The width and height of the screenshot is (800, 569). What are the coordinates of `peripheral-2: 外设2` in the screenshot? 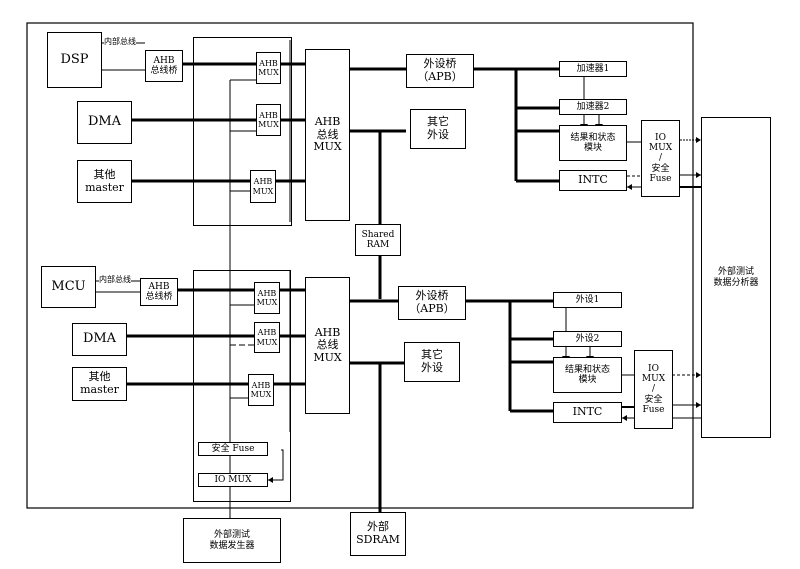 It's located at (587, 339).